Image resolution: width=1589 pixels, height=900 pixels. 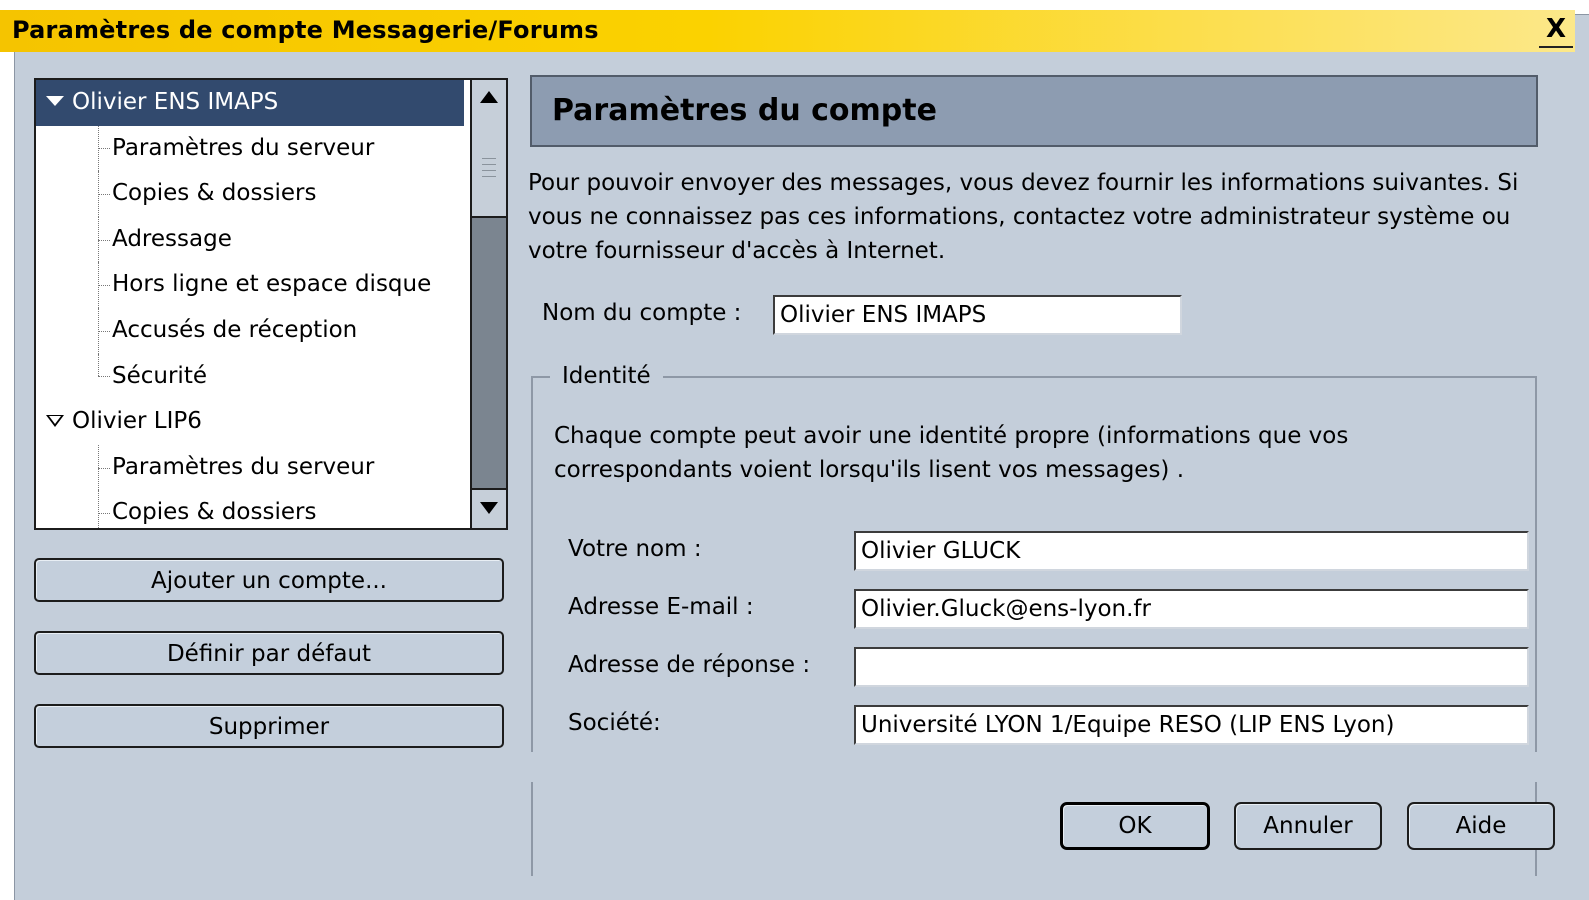 I want to click on panel-title: Paramètres du compte, so click(x=744, y=110).